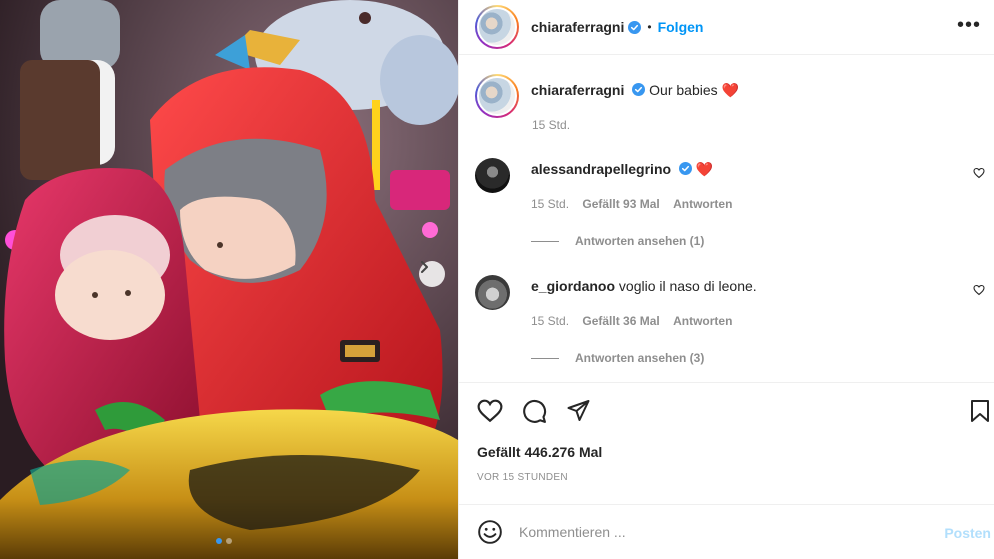 This screenshot has height=559, width=994. I want to click on follow-button: Folgen, so click(681, 27).